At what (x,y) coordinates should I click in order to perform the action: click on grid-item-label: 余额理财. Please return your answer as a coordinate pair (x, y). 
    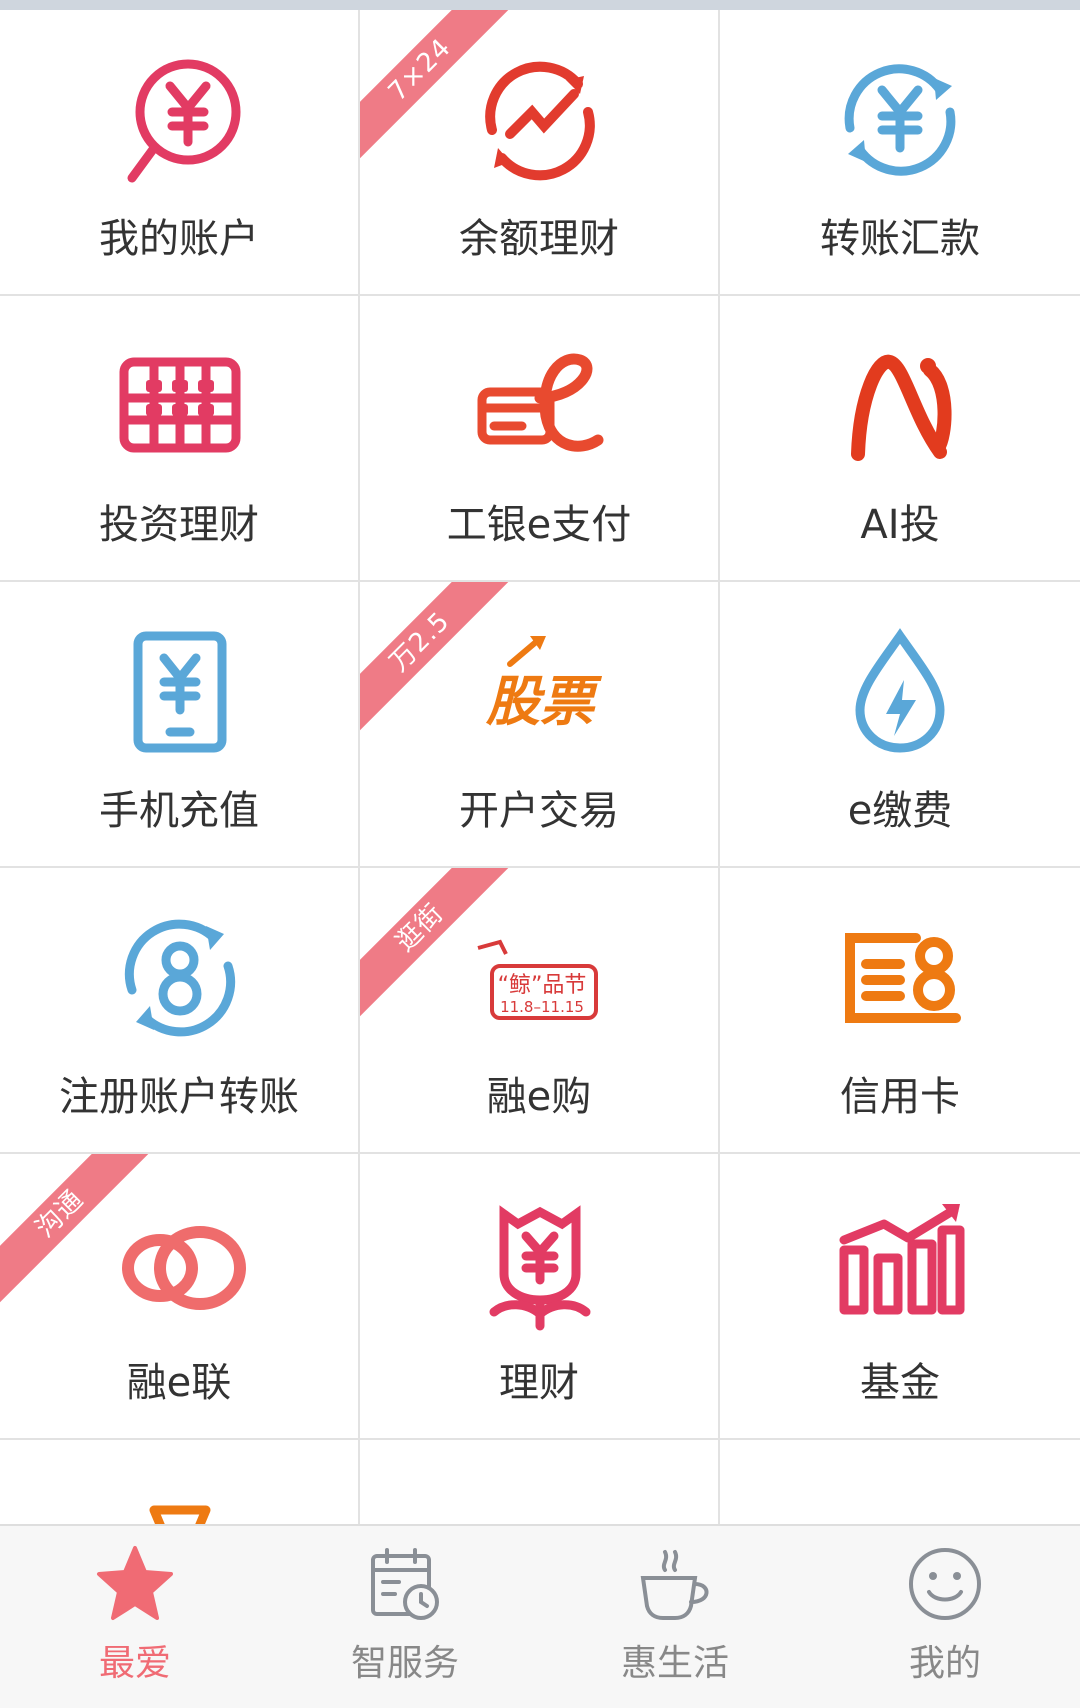
    Looking at the image, I should click on (539, 239).